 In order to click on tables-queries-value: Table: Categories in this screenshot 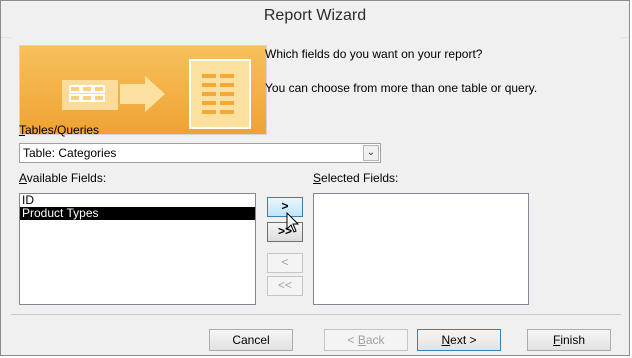, I will do `click(70, 153)`.